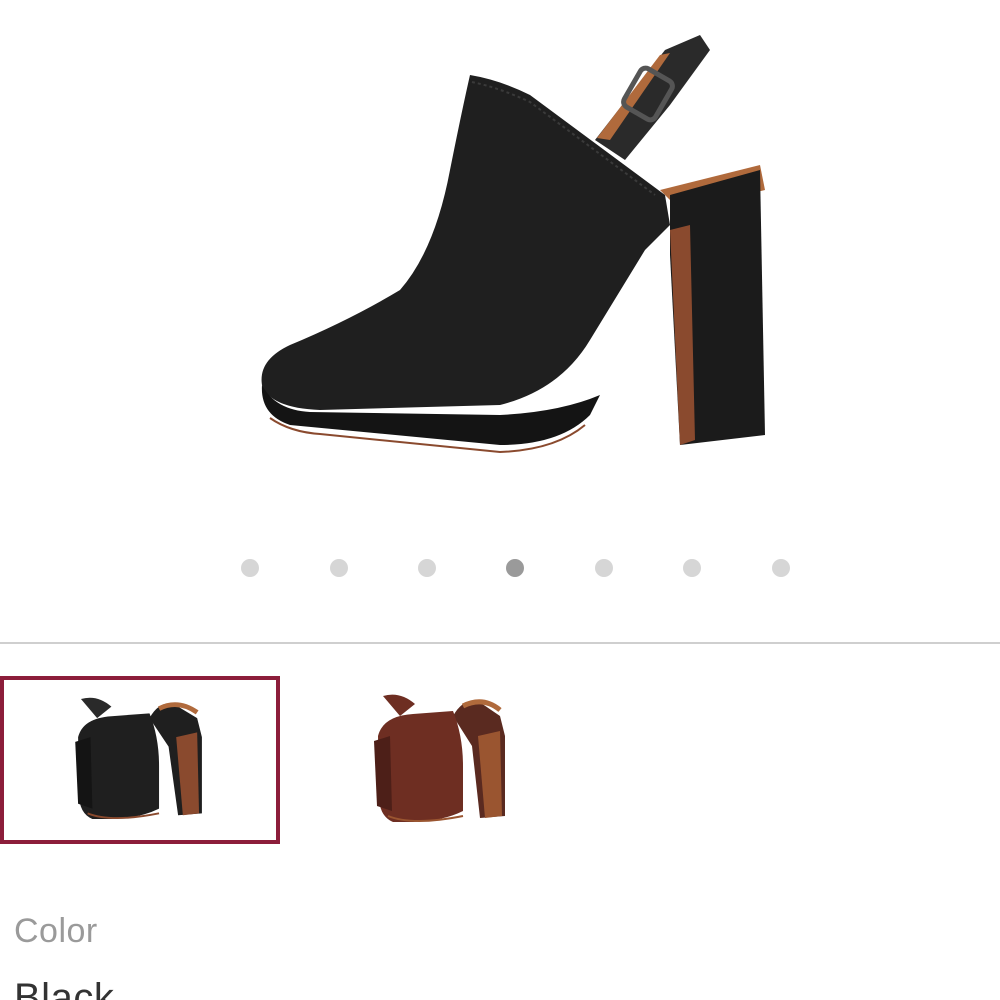  I want to click on brown-shoe-thumbnail, so click(439, 758).